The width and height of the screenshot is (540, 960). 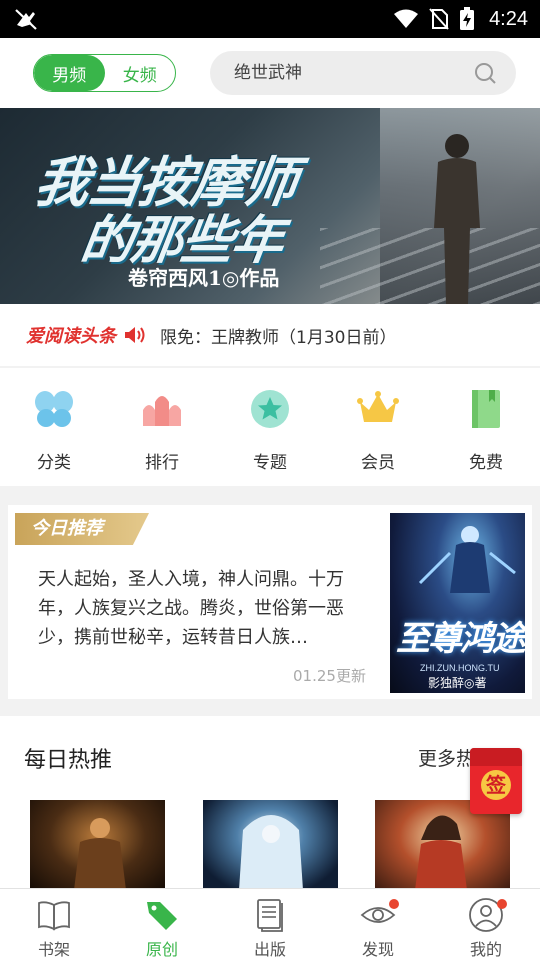 What do you see at coordinates (457, 683) in the screenshot?
I see `cover-author: 影独醉◎著` at bounding box center [457, 683].